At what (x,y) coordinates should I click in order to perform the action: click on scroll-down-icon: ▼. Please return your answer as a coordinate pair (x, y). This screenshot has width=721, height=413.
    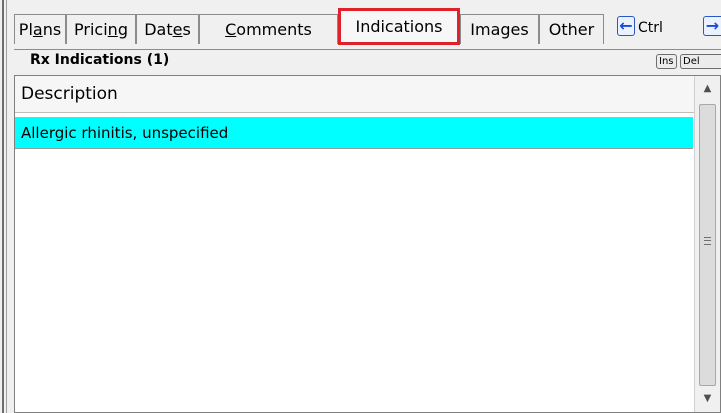
    Looking at the image, I should click on (707, 399).